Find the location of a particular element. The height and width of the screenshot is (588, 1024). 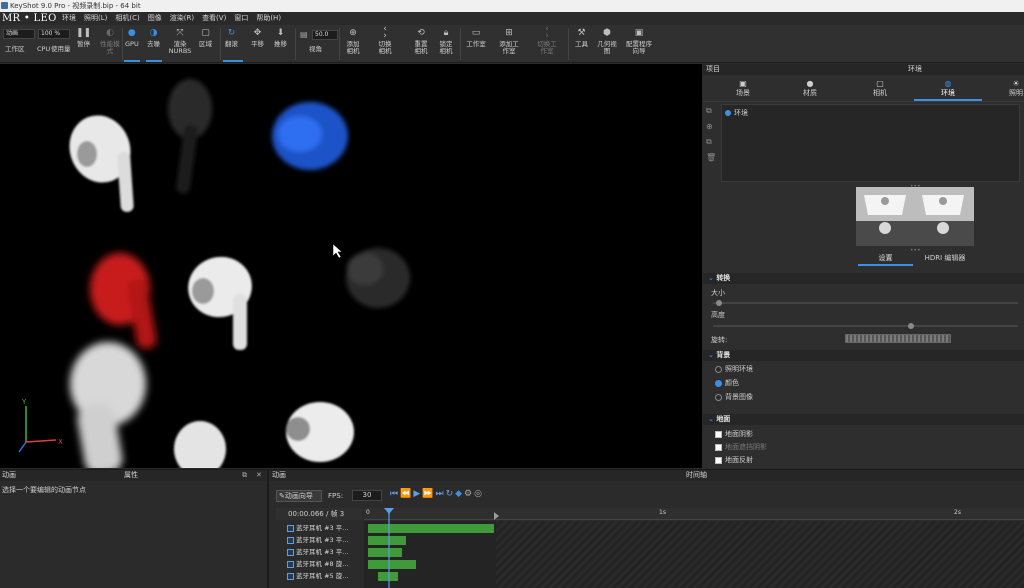

tab-environment: ◍ 环境 is located at coordinates (948, 88).